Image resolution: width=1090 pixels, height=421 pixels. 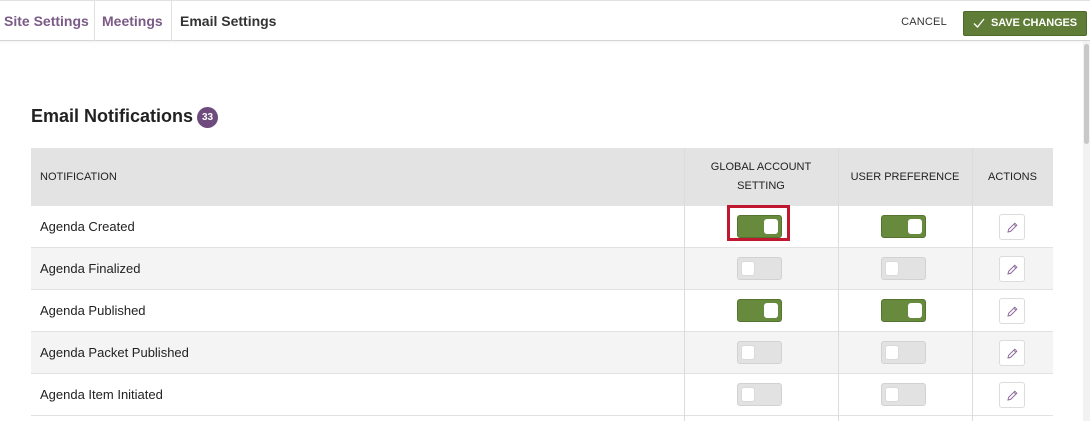 I want to click on cancel-button: CANCEL, so click(x=924, y=21).